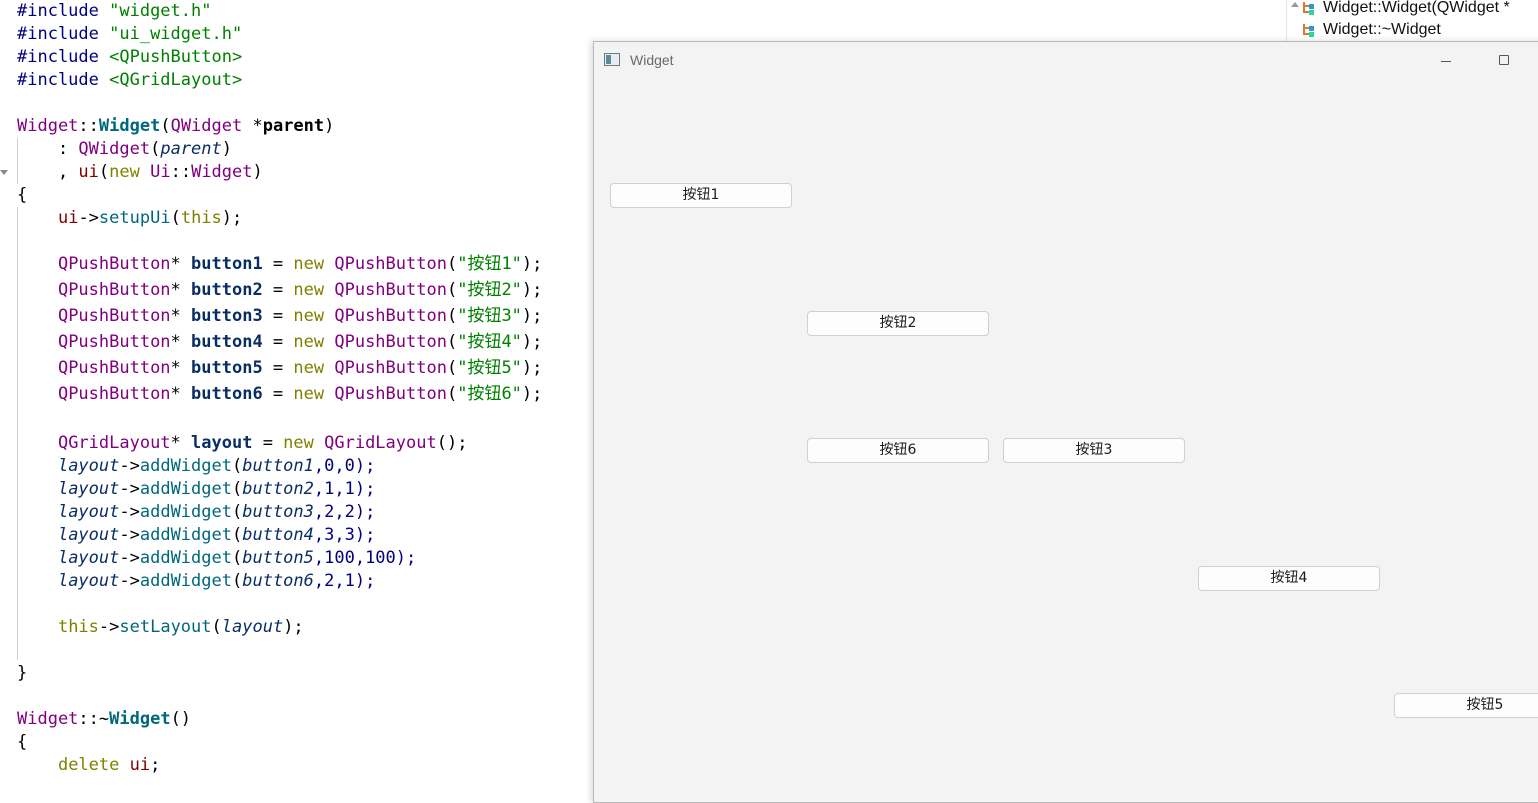 The image size is (1538, 803). Describe the element at coordinates (134, 218) in the screenshot. I see `code-token: setupUi` at that location.